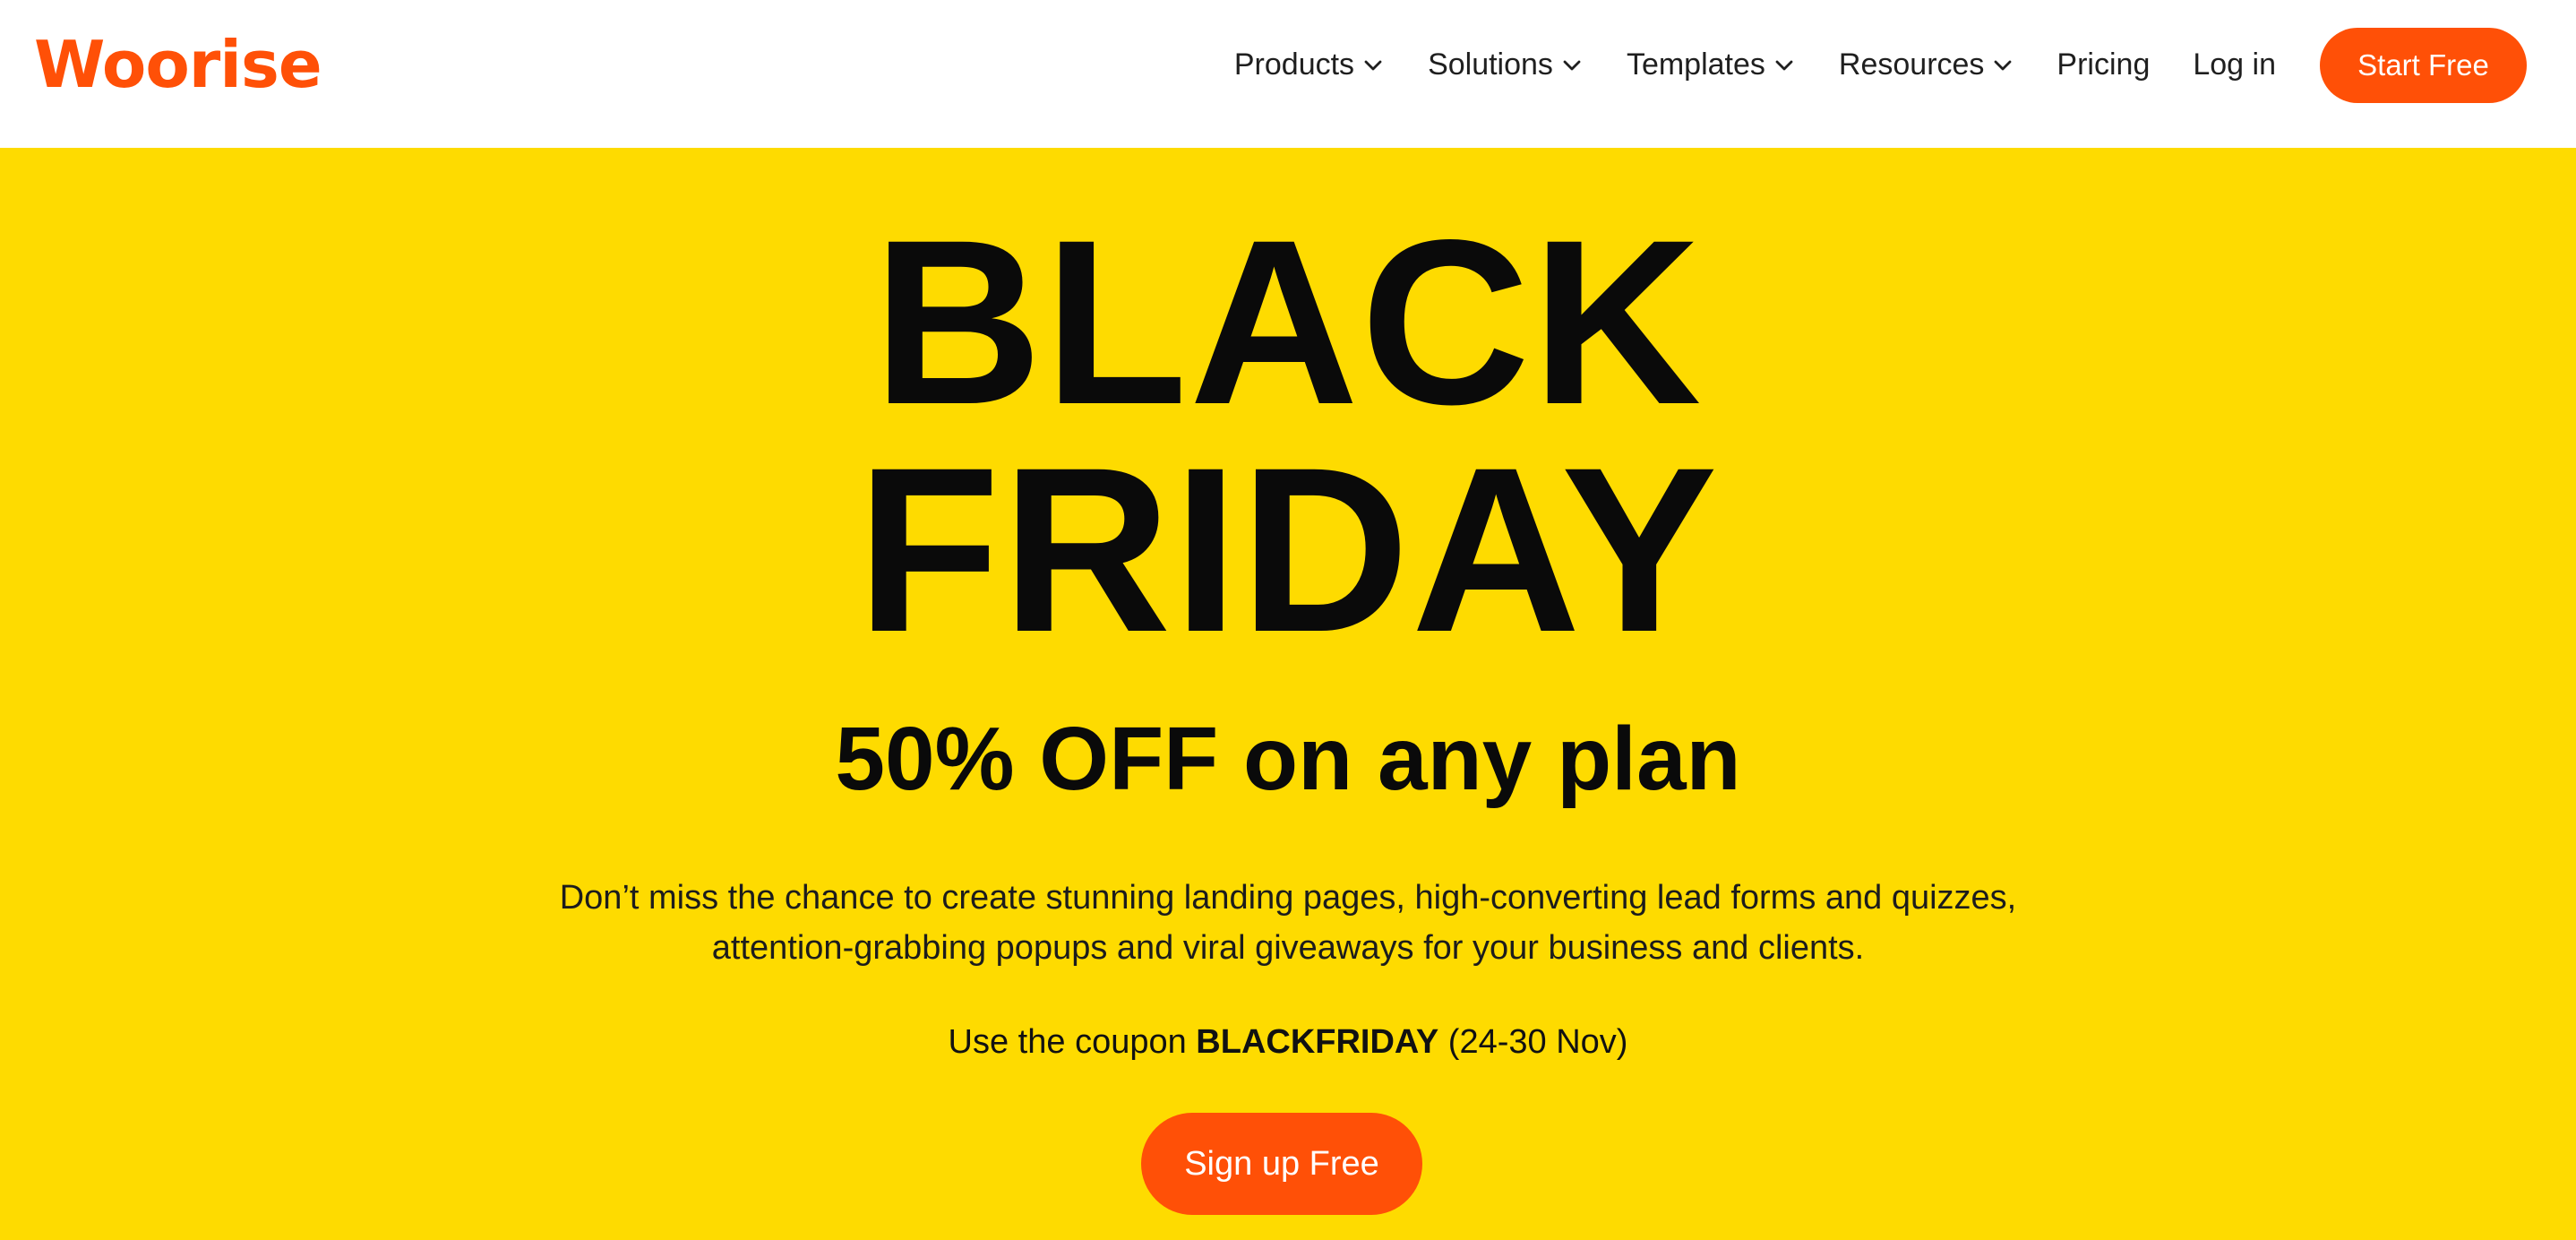 This screenshot has width=2576, height=1240. I want to click on nav-item-label: Products, so click(1294, 65).